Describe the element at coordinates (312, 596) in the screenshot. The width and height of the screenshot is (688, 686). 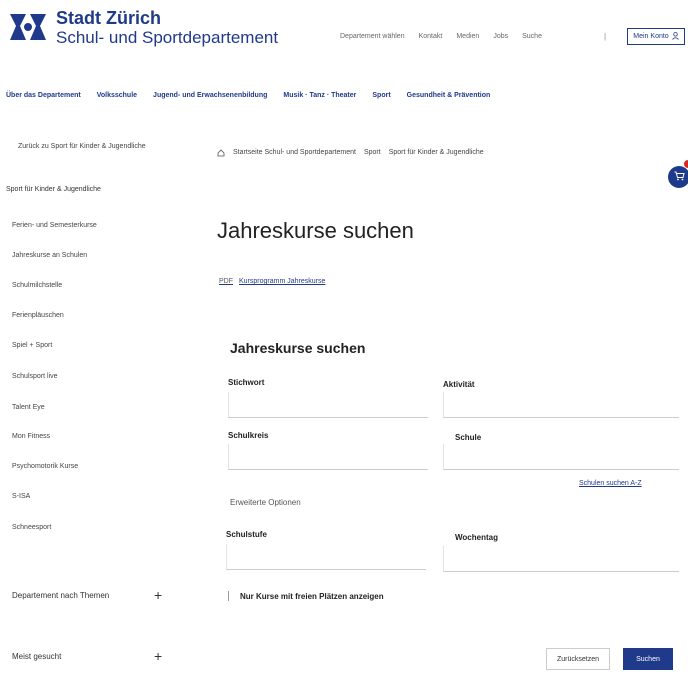
I see `freie-plaetze-label: Nur Kurse mit freien Plätzen anzeigen` at that location.